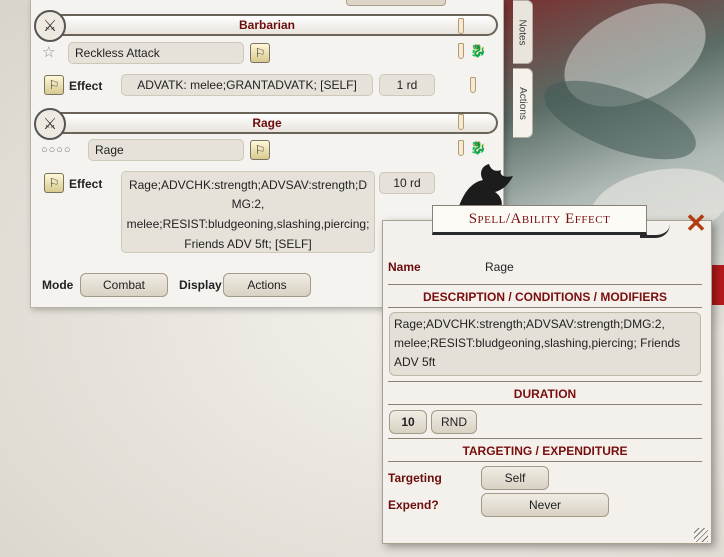 The image size is (724, 557). What do you see at coordinates (407, 85) in the screenshot?
I see `effect-duration-field: 1 rd` at bounding box center [407, 85].